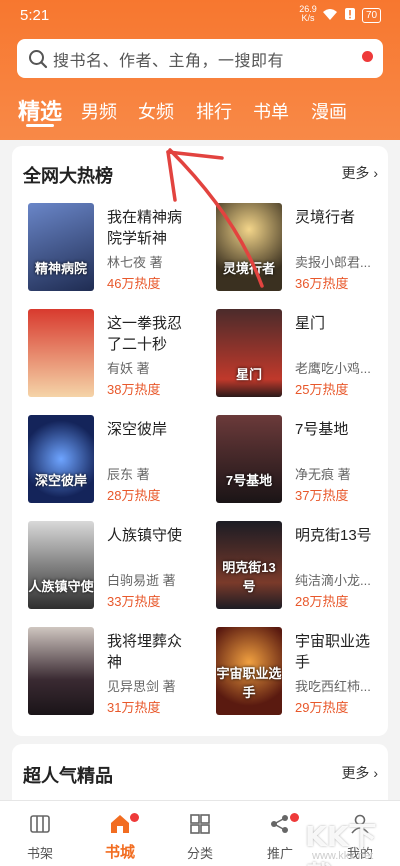 The image size is (400, 866). Describe the element at coordinates (141, 580) in the screenshot. I see `book-author: 白驹易逝 著` at that location.